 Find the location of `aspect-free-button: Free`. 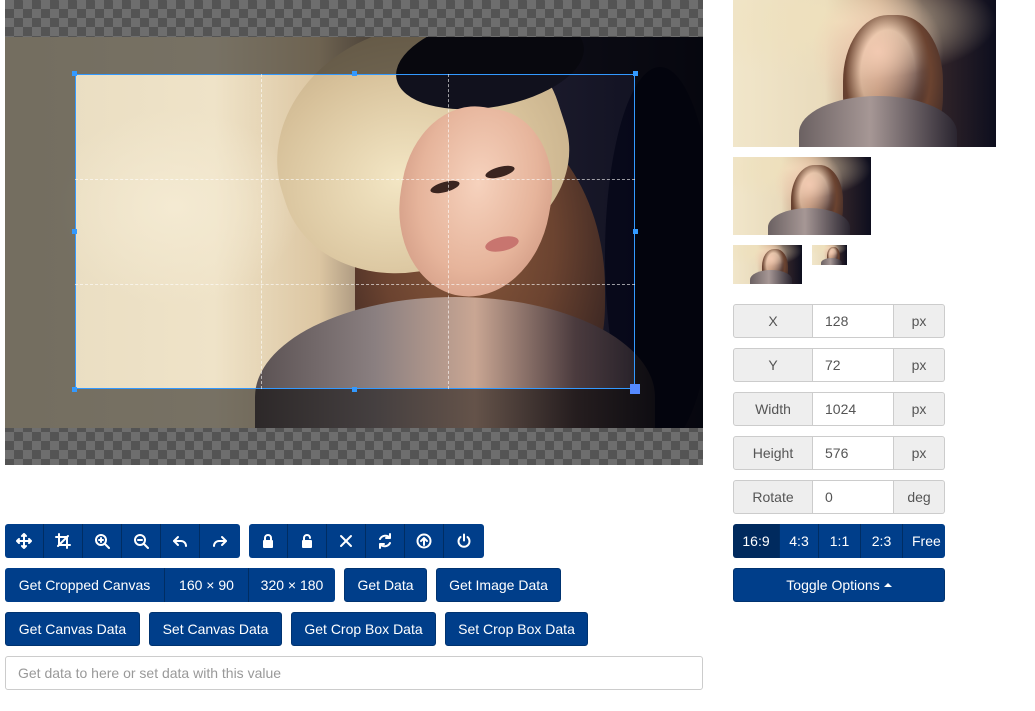

aspect-free-button: Free is located at coordinates (924, 541).